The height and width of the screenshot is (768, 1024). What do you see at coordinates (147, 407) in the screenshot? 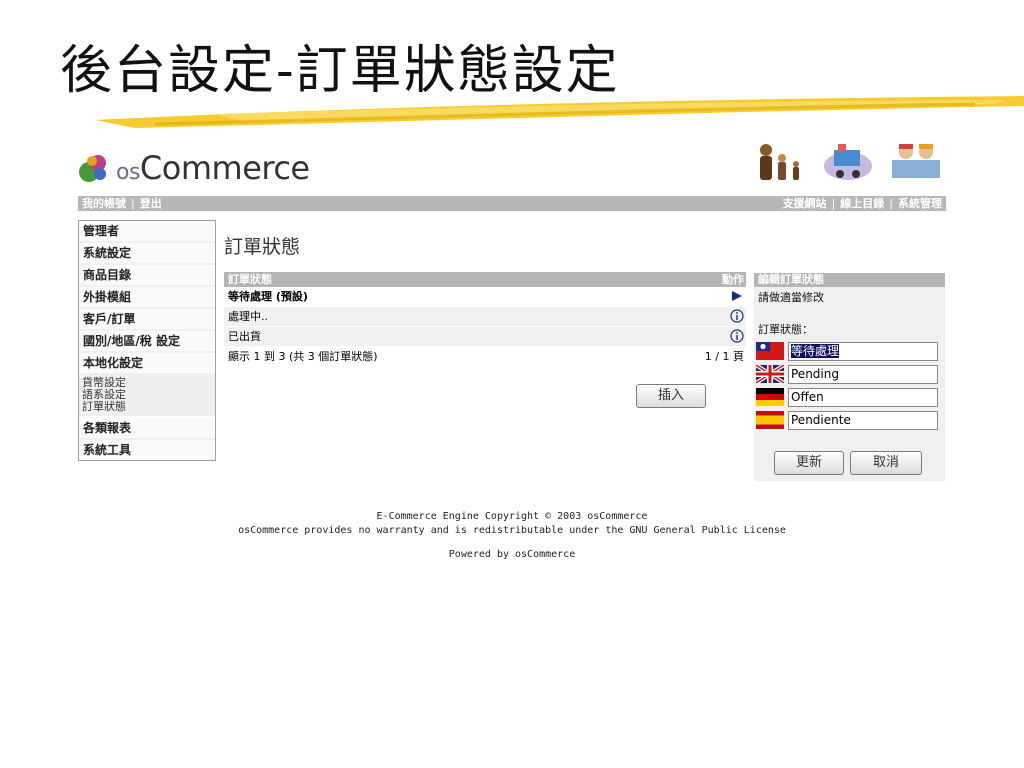
I see `submenu-orders-status: 訂單狀態` at bounding box center [147, 407].